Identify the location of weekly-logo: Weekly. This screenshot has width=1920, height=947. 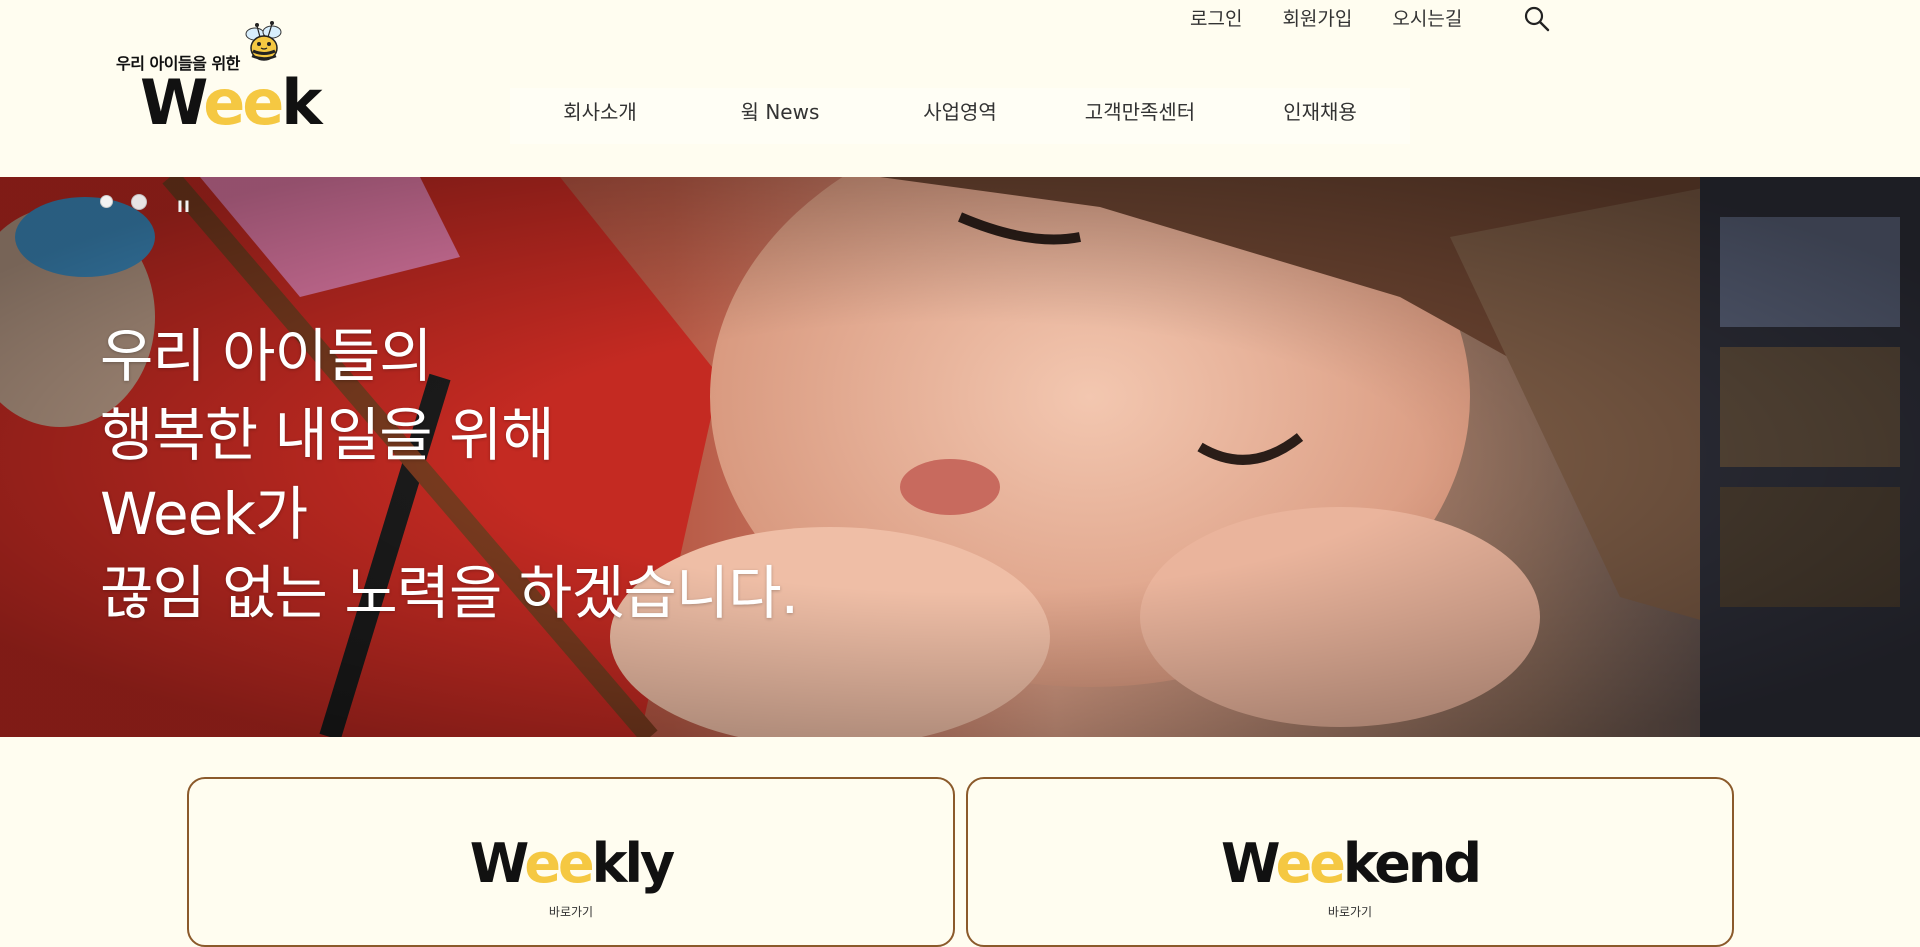
(571, 864).